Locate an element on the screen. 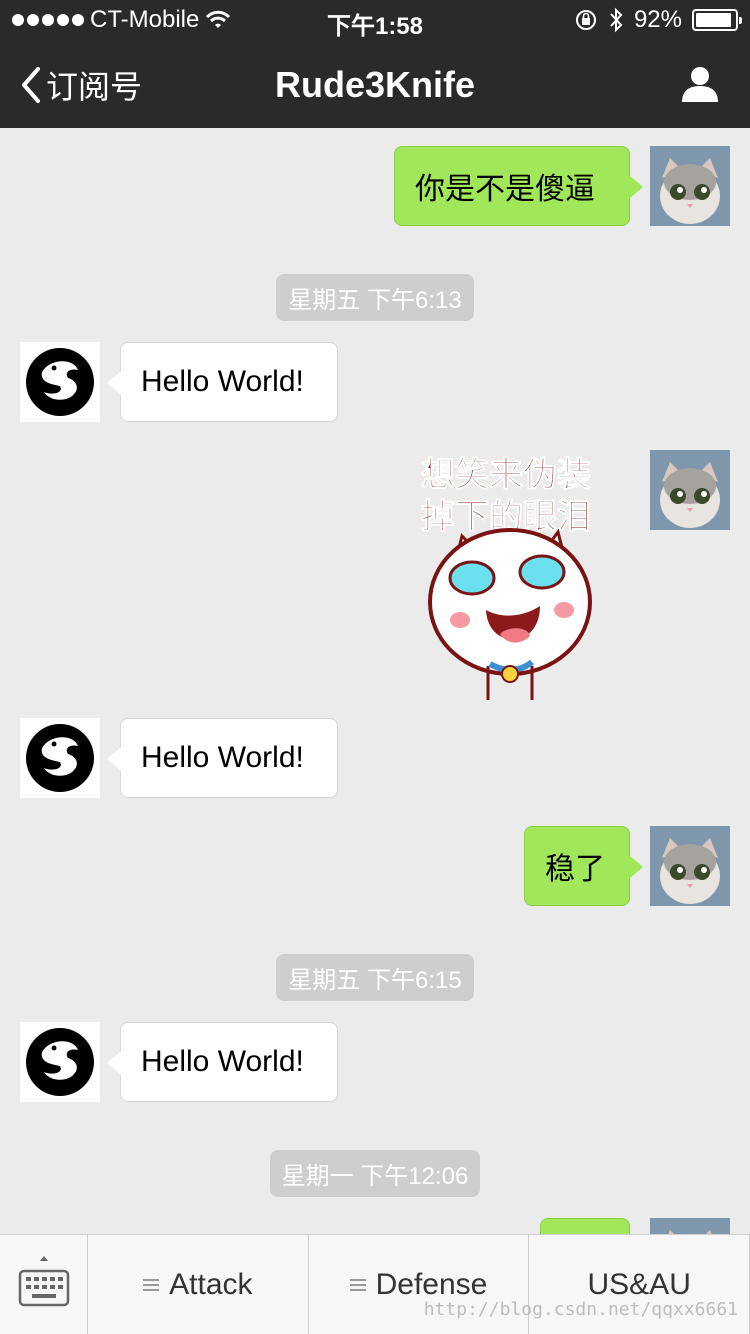  timestamp: 星期五 下午6:13 is located at coordinates (375, 297).